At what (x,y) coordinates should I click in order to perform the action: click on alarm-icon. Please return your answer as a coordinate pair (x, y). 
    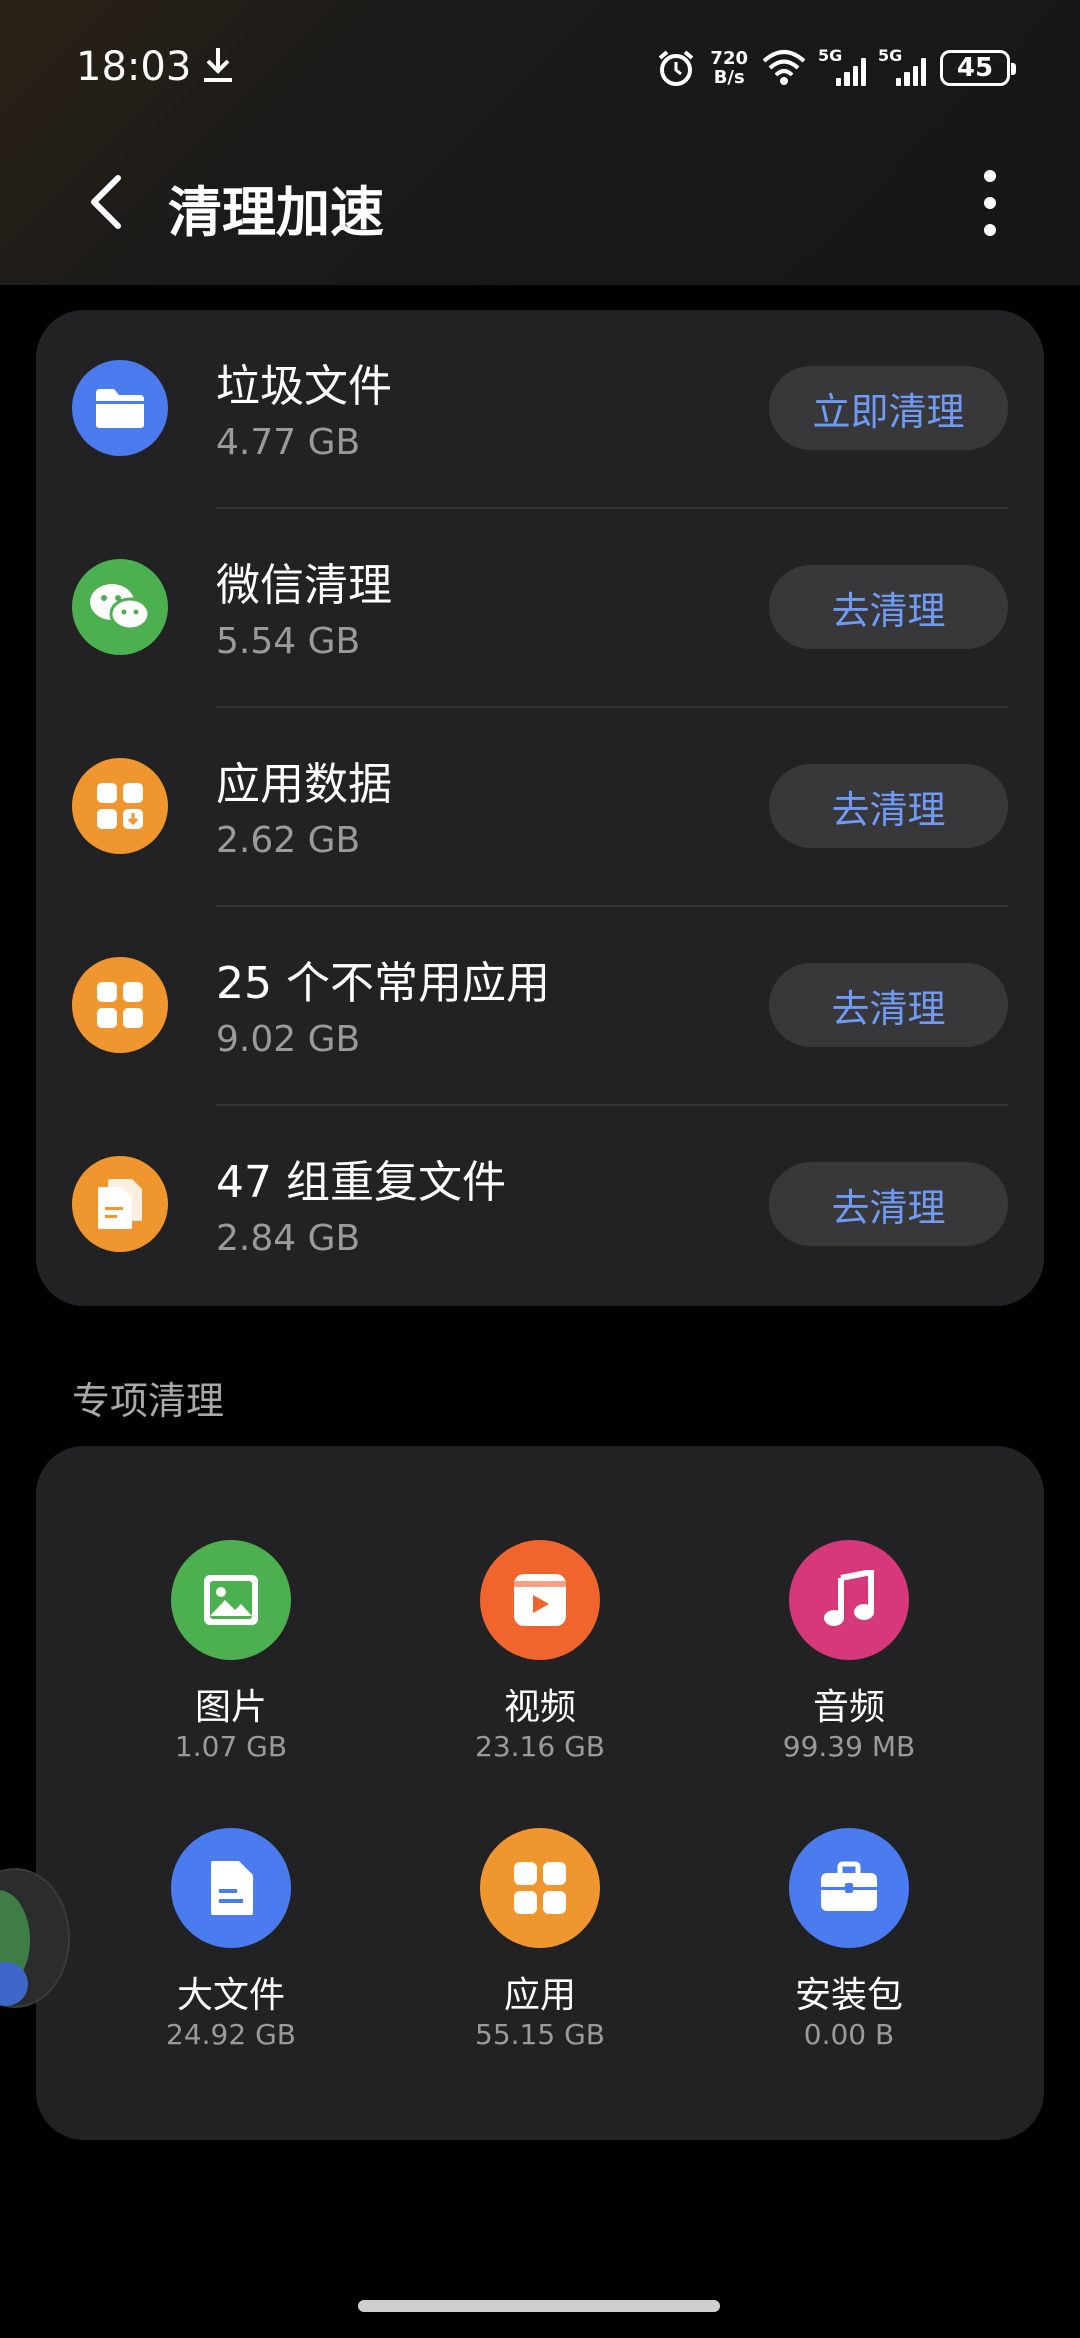
    Looking at the image, I should click on (676, 68).